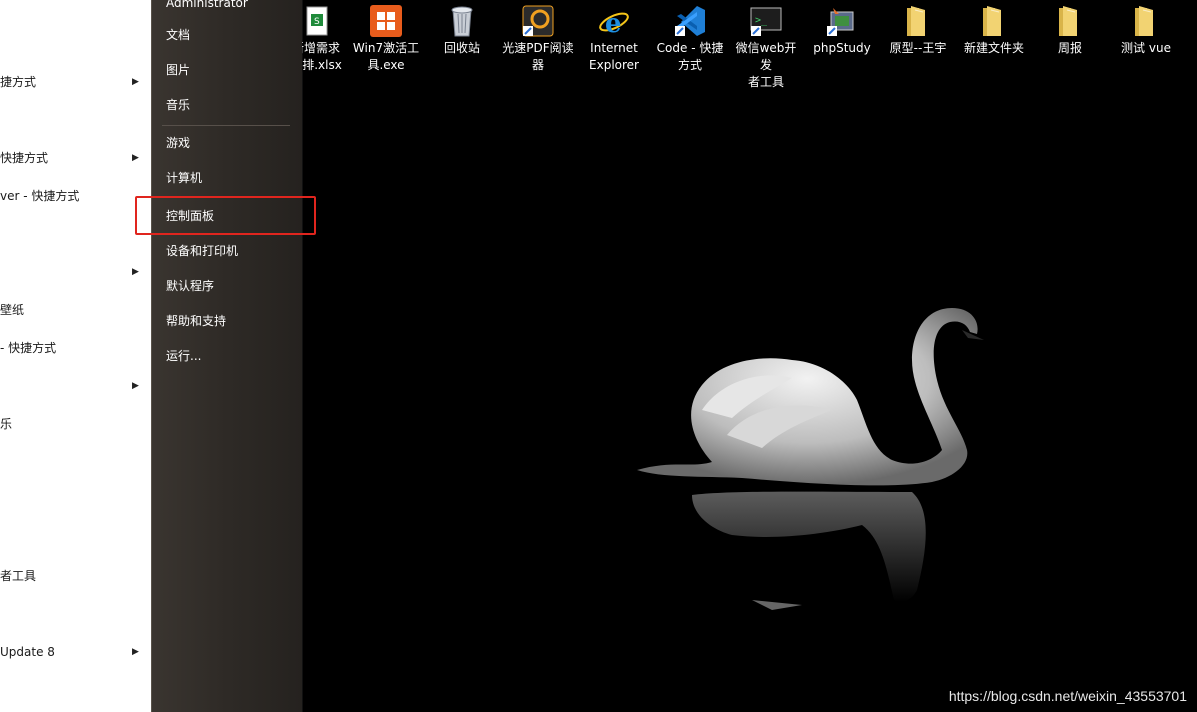 This screenshot has width=1197, height=712. I want to click on desktop-icon-excel: S 新增需求 安排.xlsx, so click(327, 39).